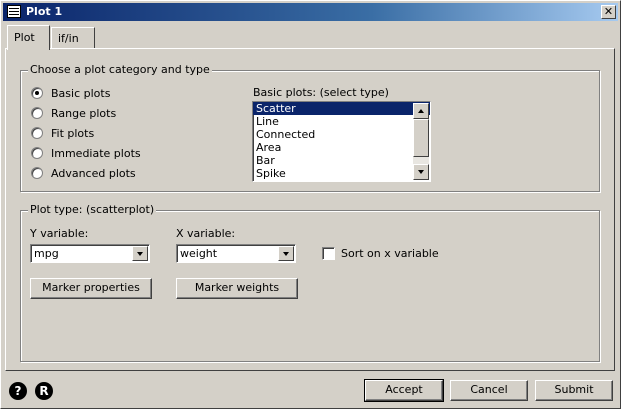  I want to click on r-icon: R, so click(44, 391).